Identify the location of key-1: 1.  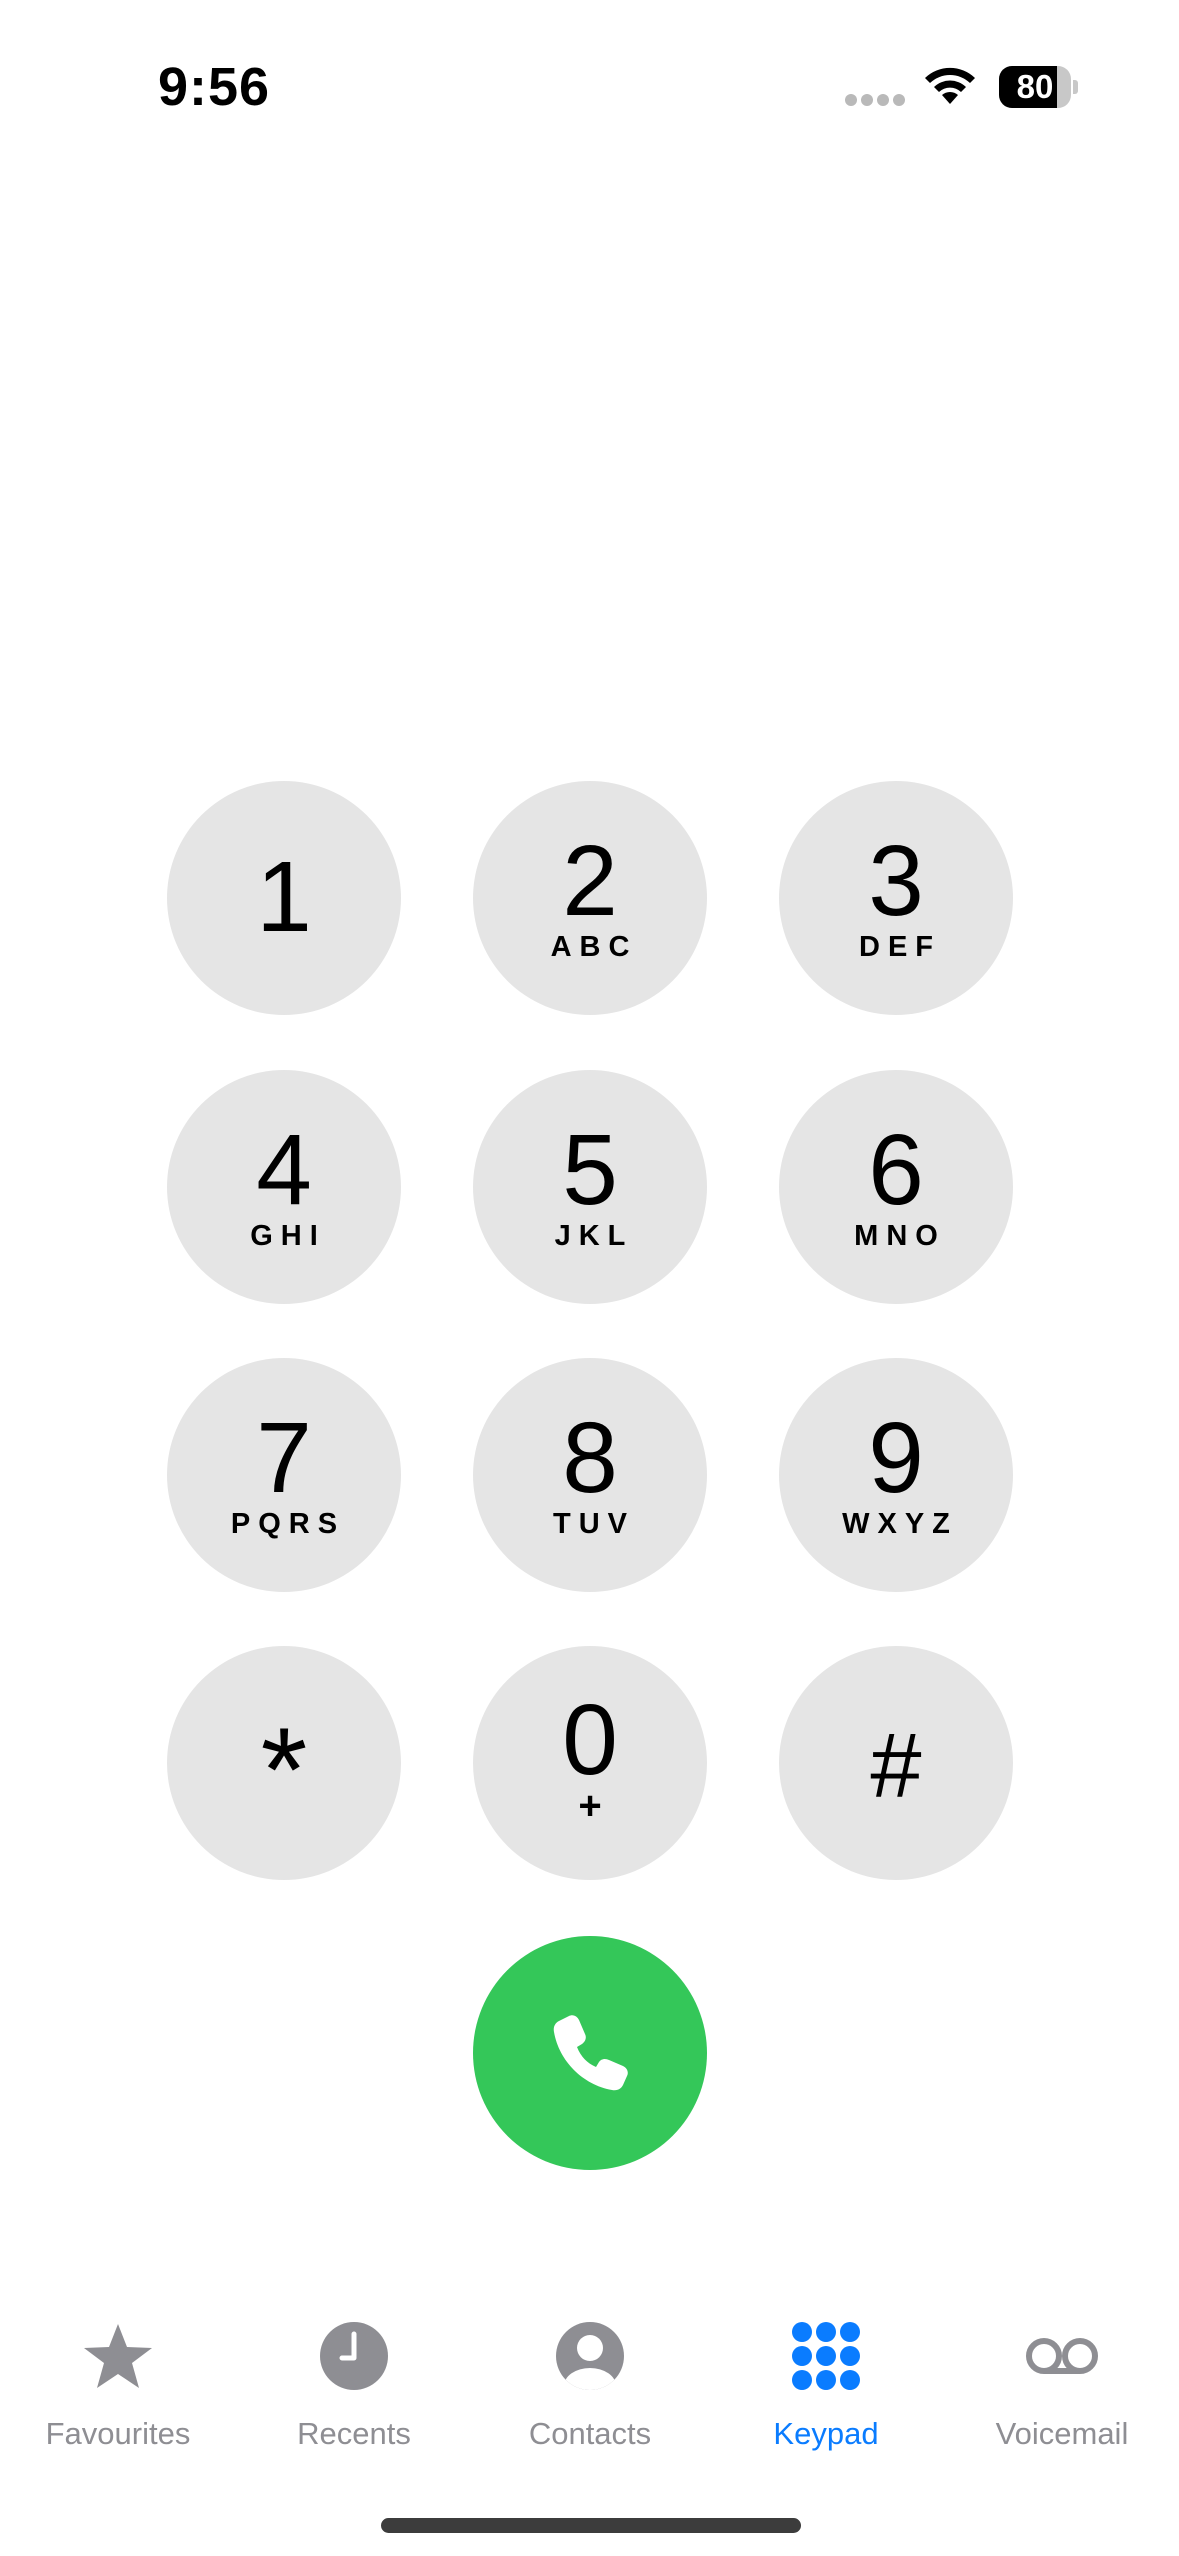
(284, 898).